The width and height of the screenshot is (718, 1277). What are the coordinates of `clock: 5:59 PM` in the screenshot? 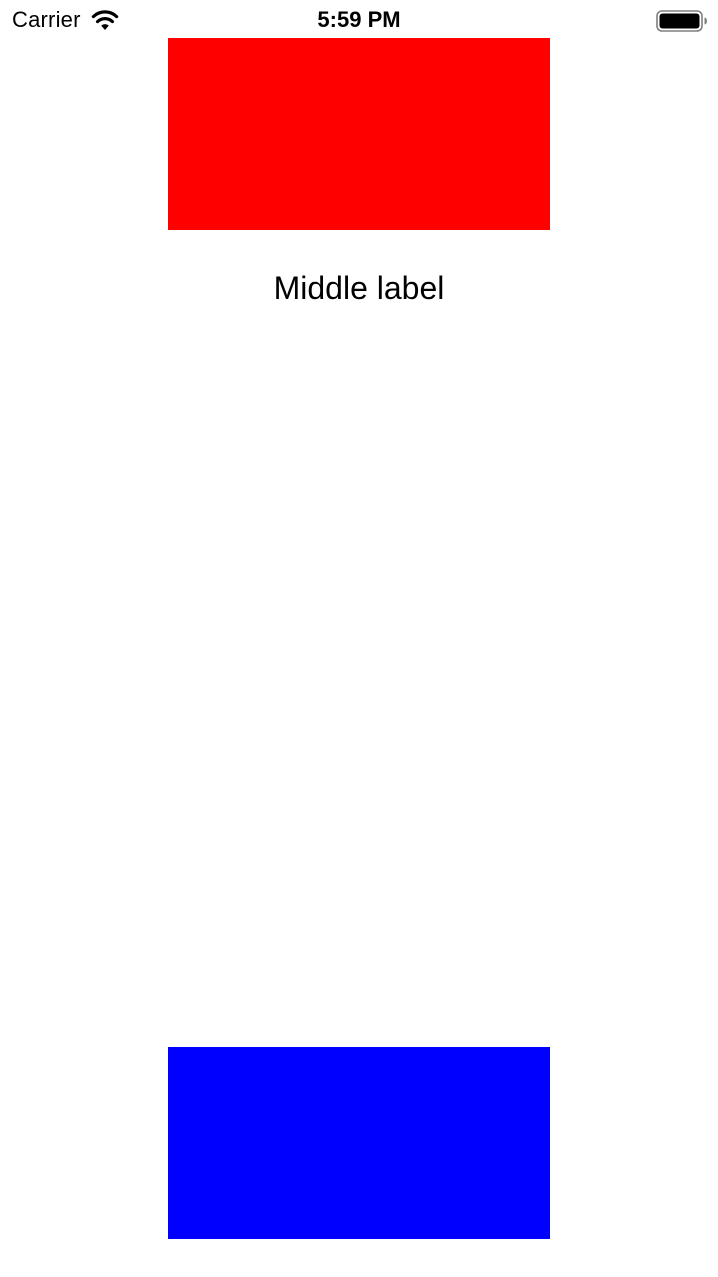 It's located at (359, 19).